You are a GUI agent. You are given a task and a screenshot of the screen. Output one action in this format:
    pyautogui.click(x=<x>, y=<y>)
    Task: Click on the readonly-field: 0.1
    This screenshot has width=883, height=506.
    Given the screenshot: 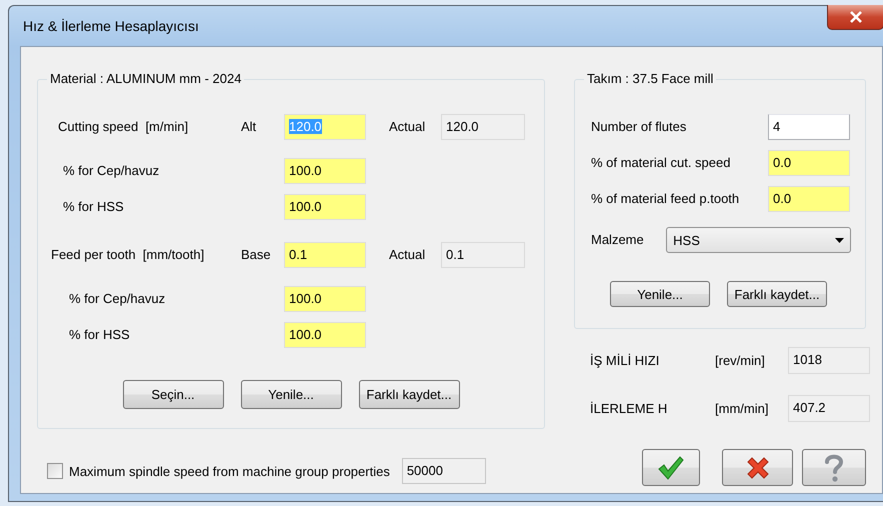 What is the action you would take?
    pyautogui.click(x=483, y=255)
    